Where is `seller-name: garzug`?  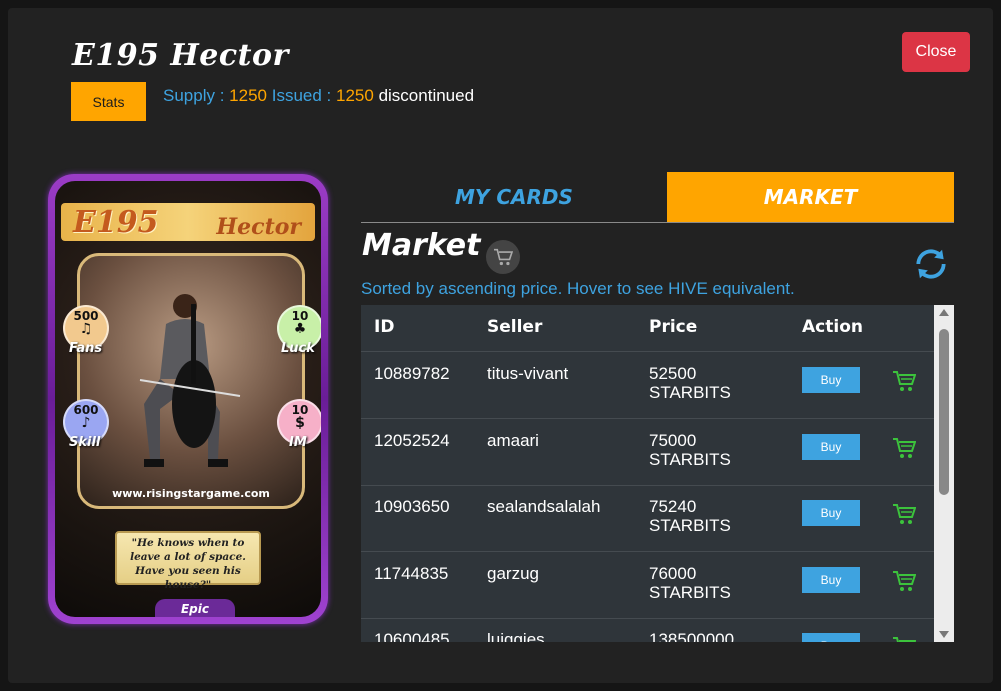 seller-name: garzug is located at coordinates (513, 573).